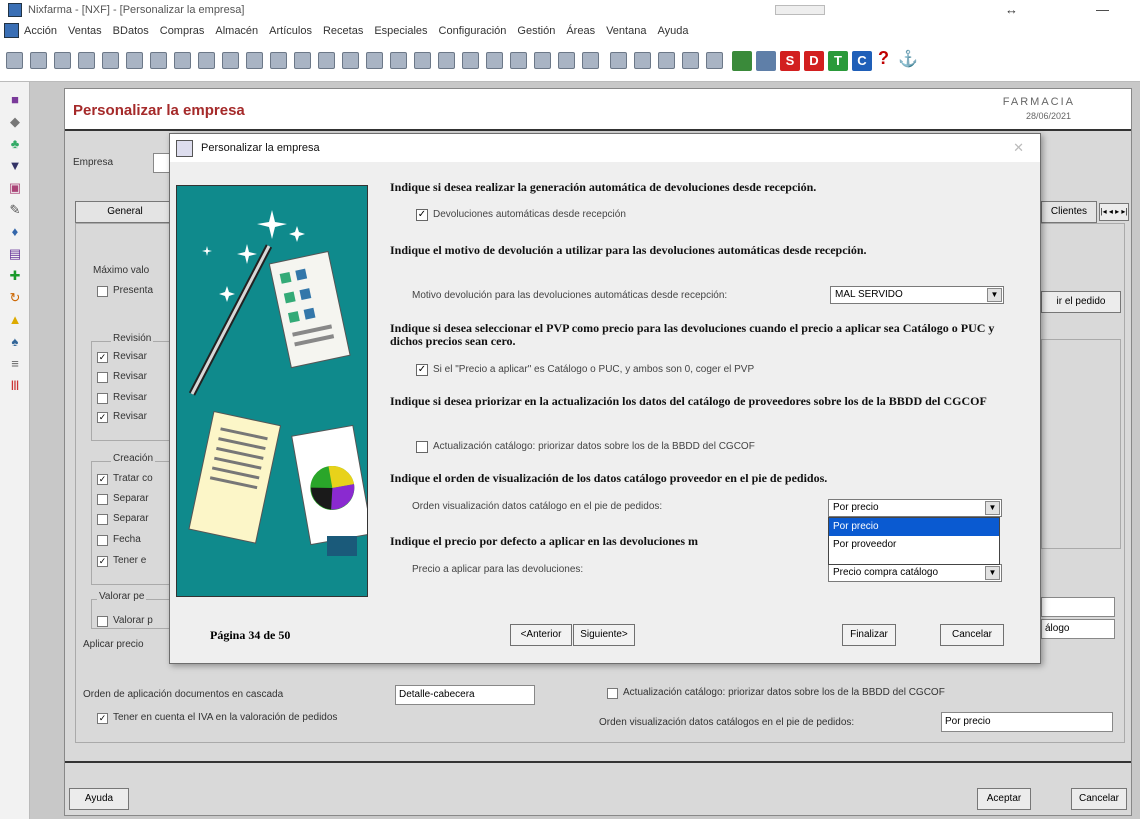  Describe the element at coordinates (15, 100) in the screenshot. I see `stack-icon: ■` at that location.